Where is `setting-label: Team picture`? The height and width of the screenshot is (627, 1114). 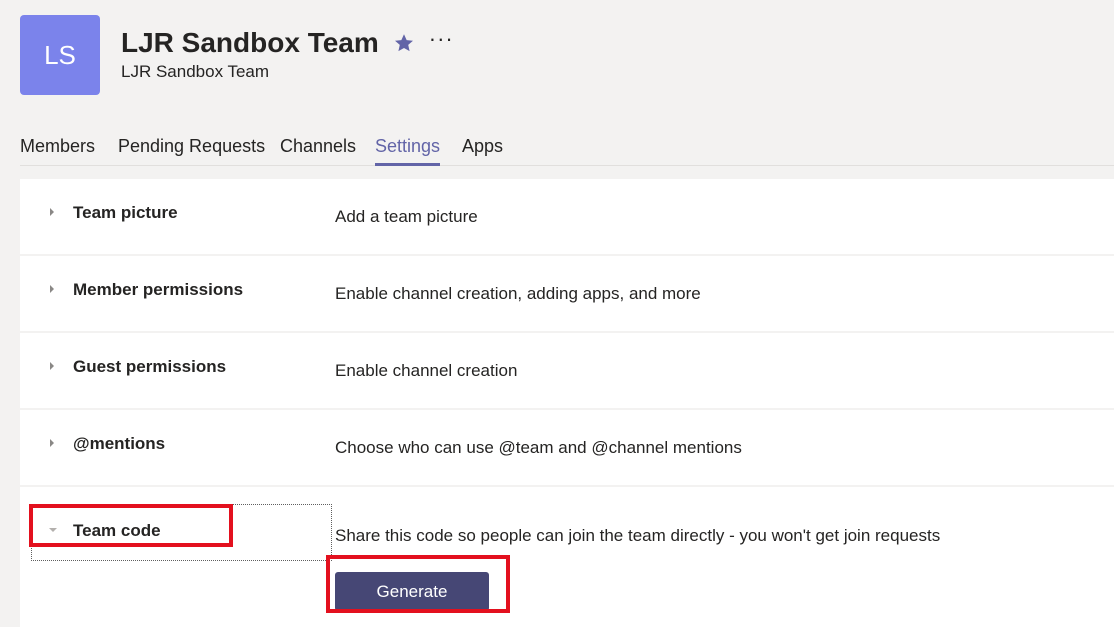
setting-label: Team picture is located at coordinates (125, 212).